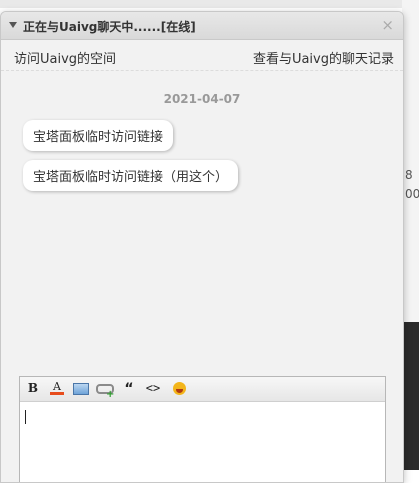 The width and height of the screenshot is (419, 483). What do you see at coordinates (65, 57) in the screenshot?
I see `visit-space-link: 访问Uaivg的空间` at bounding box center [65, 57].